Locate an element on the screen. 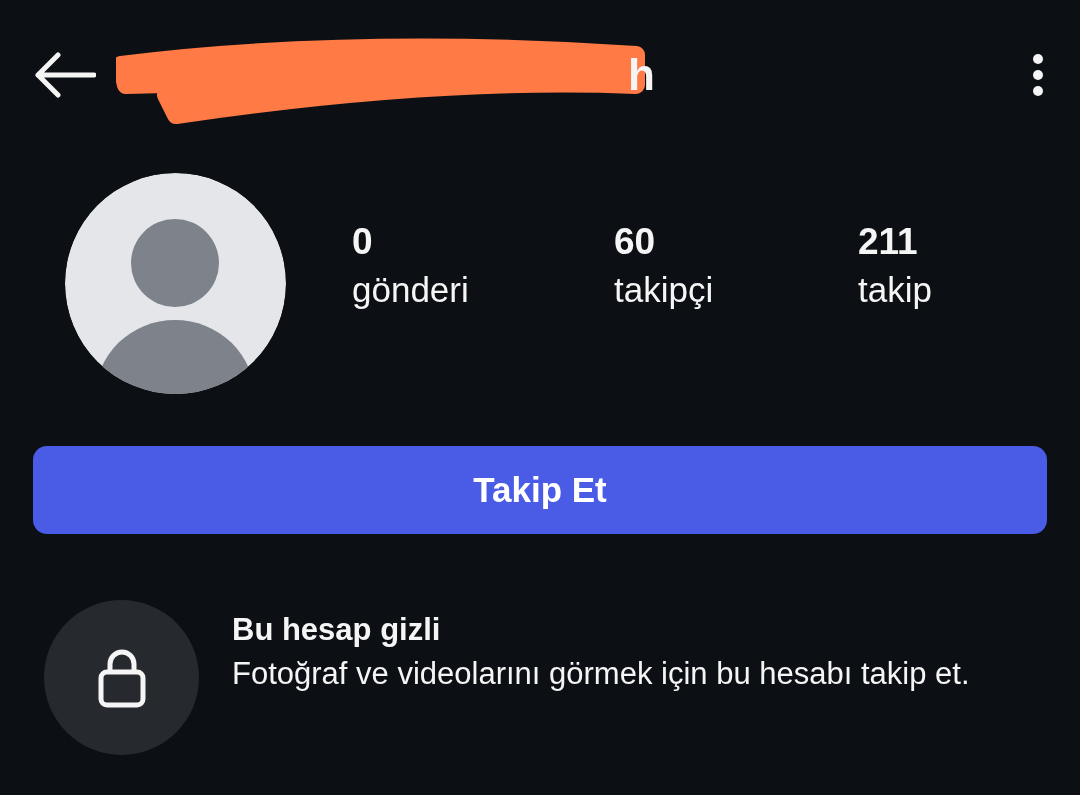 The height and width of the screenshot is (795, 1080). more-vertical-icon is located at coordinates (1038, 75).